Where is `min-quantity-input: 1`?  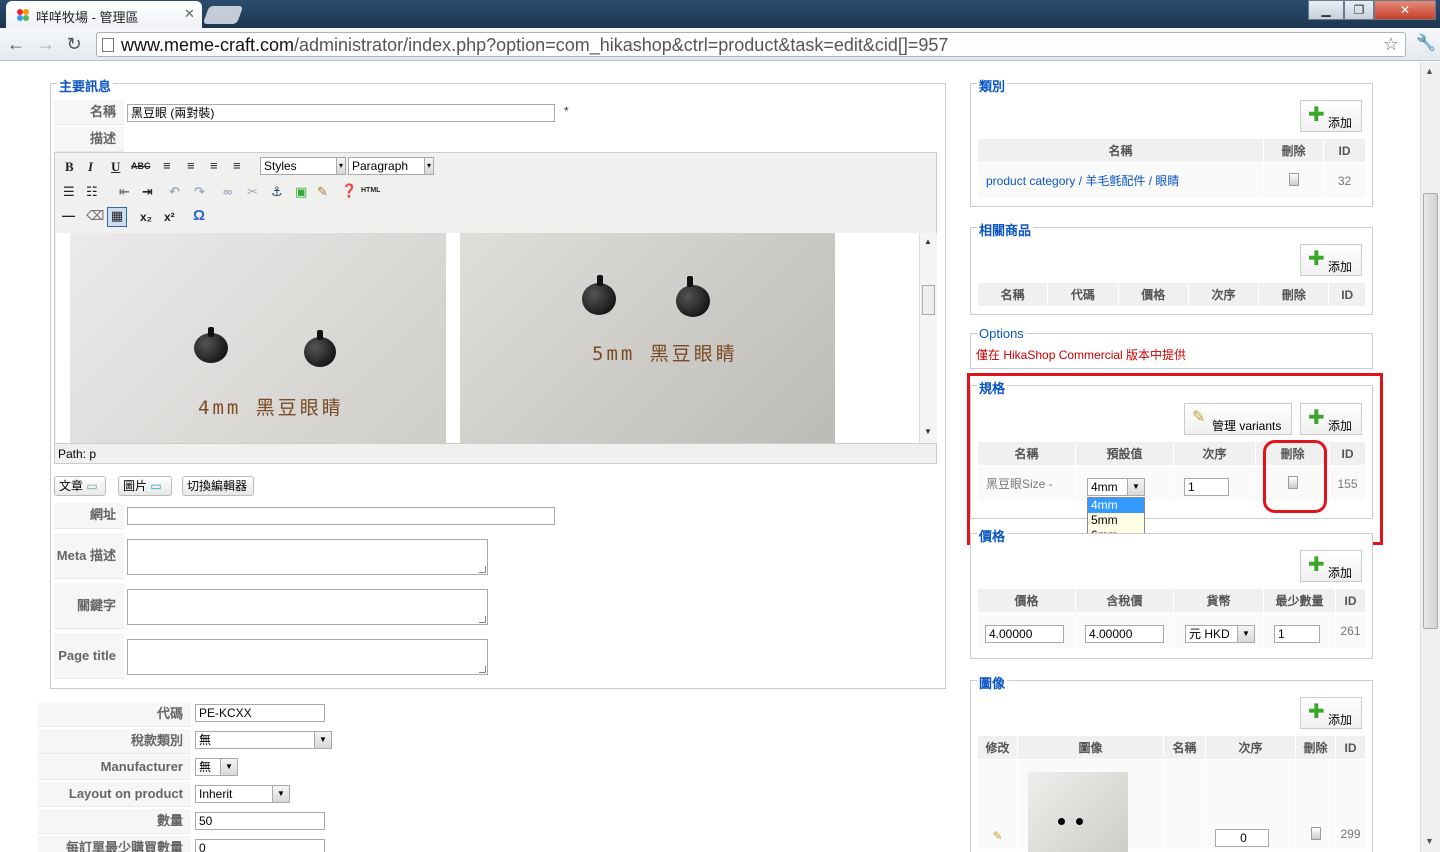
min-quantity-input: 1 is located at coordinates (1297, 634).